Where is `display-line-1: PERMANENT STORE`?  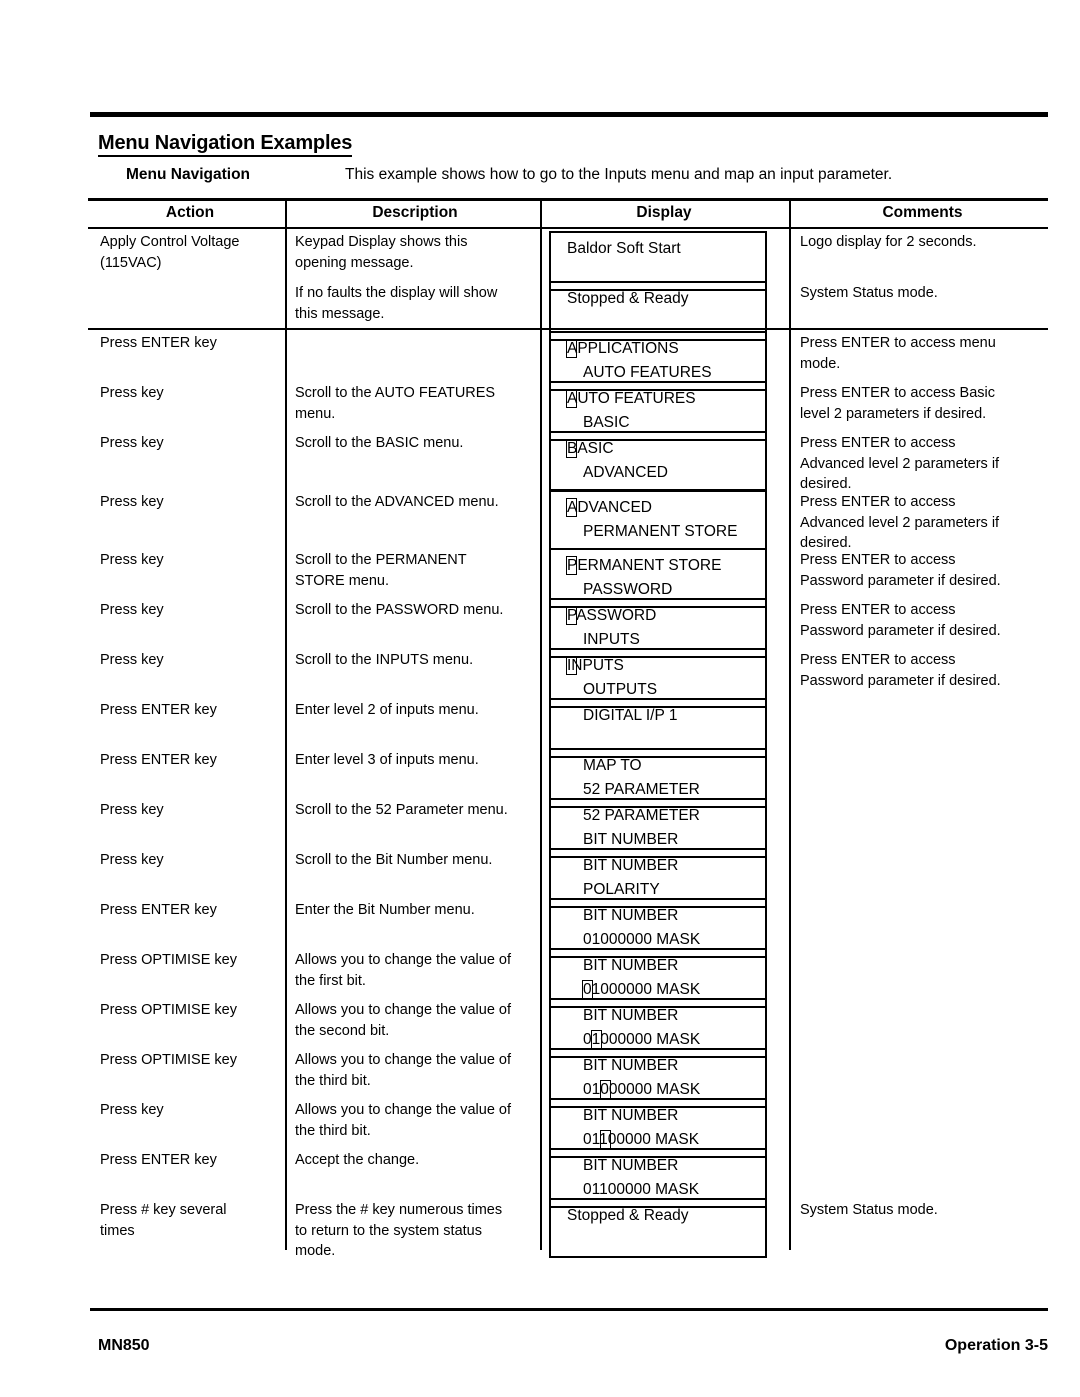
display-line-1: PERMANENT STORE is located at coordinates (644, 565).